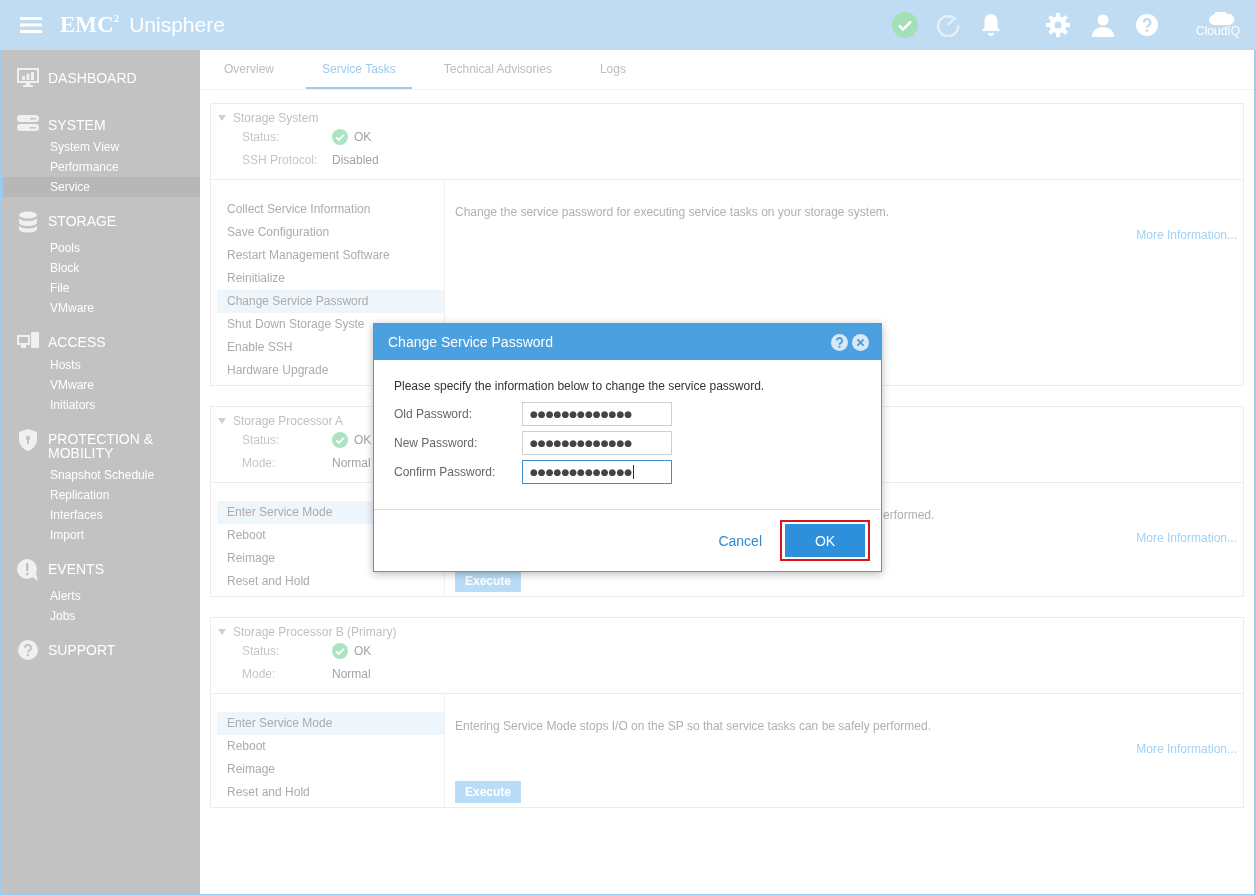 This screenshot has width=1256, height=895. I want to click on sidebar-item: Performance, so click(100, 167).